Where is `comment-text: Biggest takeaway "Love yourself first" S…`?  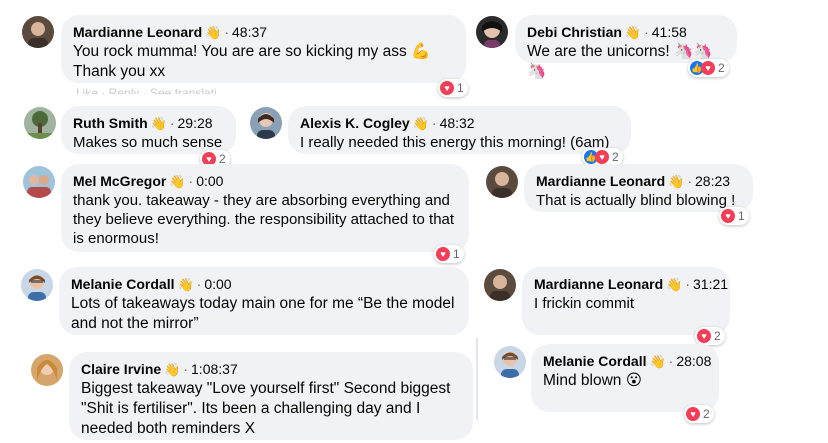
comment-text: Biggest takeaway "Love yourself first" S… is located at coordinates (266, 408).